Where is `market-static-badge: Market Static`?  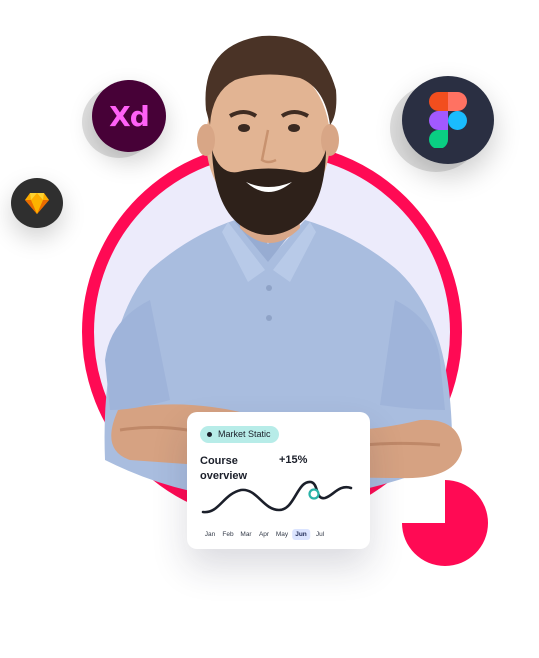 market-static-badge: Market Static is located at coordinates (239, 434).